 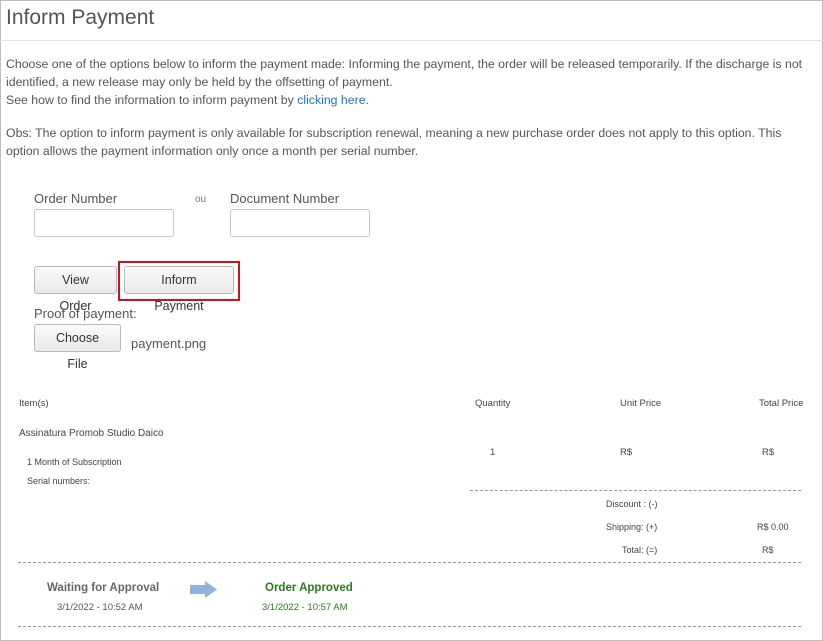 I want to click on unit-price-header: Unit Price, so click(x=641, y=403).